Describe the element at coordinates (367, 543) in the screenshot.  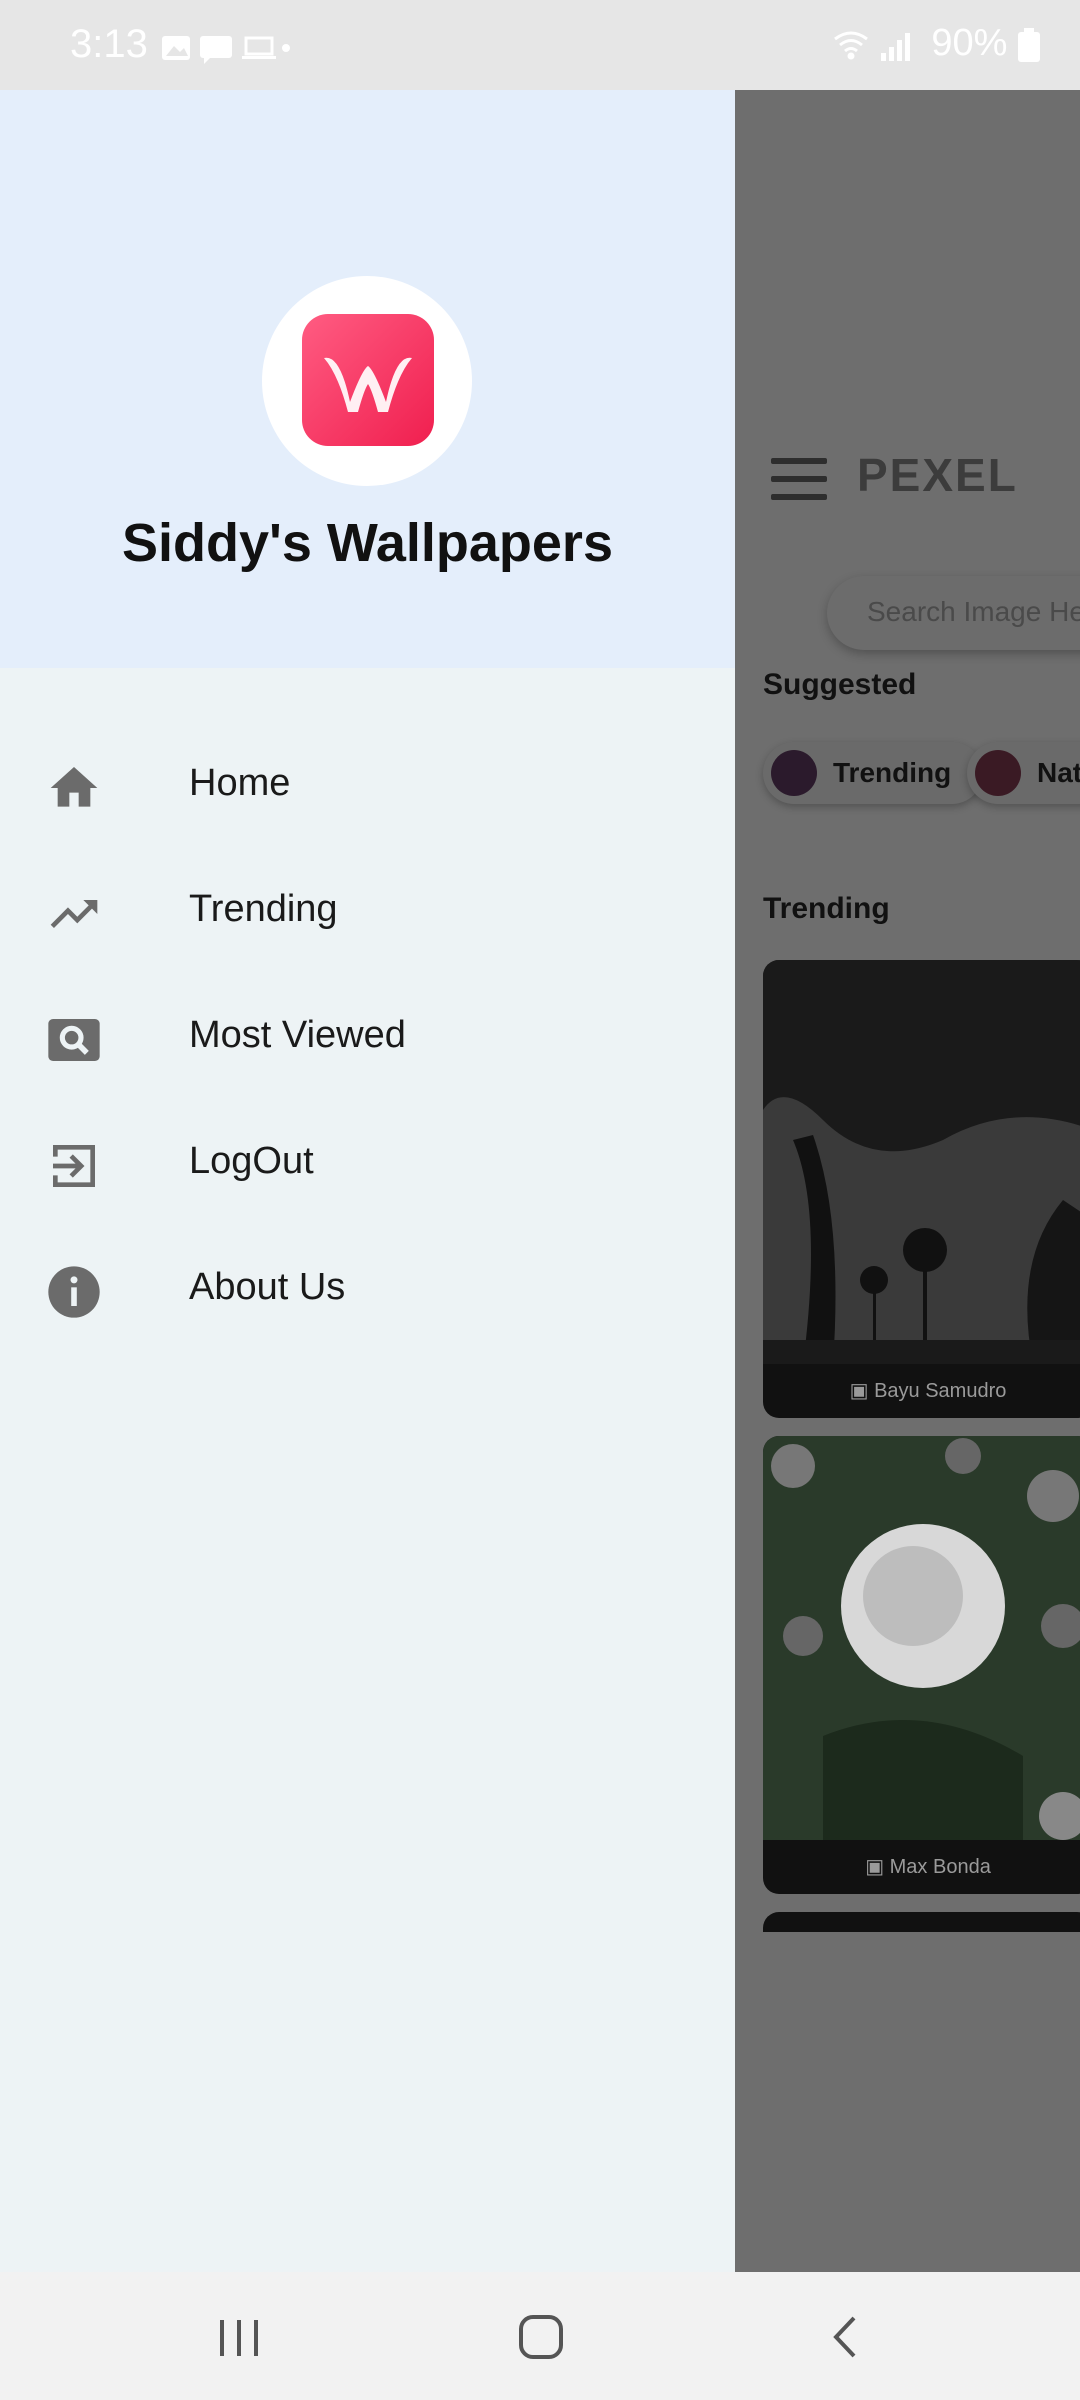
I see `drawer-app-name: Siddy's Wallpapers` at that location.